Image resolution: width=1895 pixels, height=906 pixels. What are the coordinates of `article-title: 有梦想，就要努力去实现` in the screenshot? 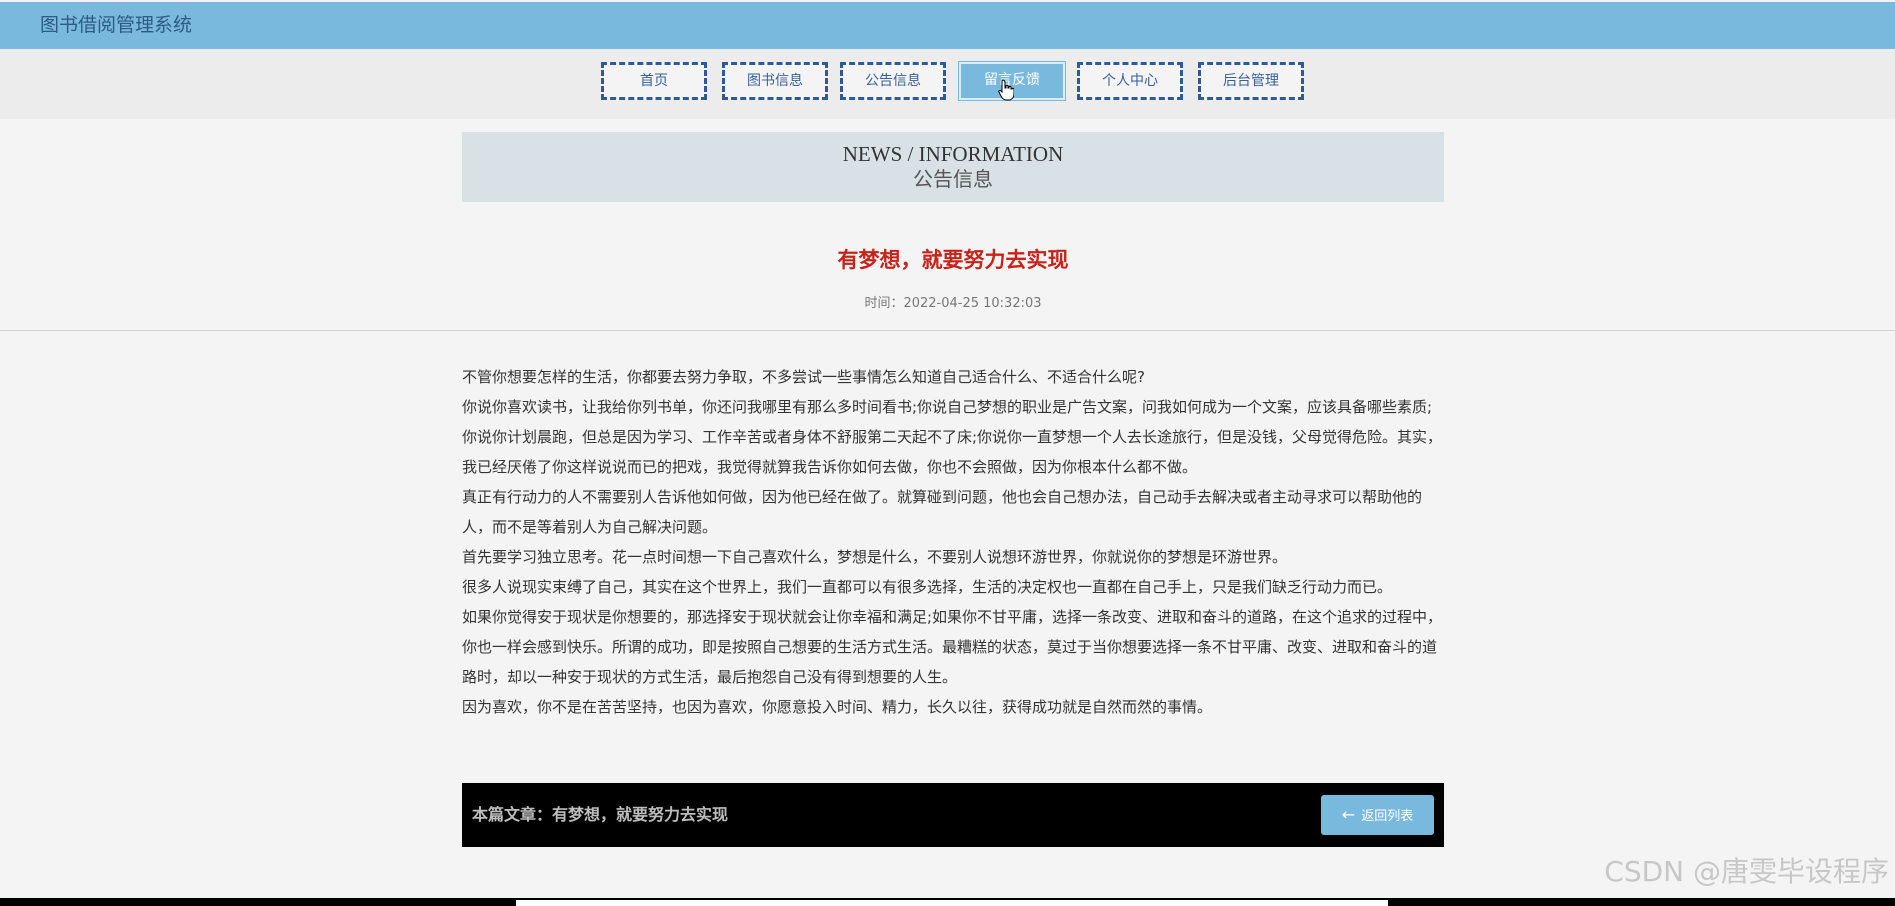 It's located at (953, 260).